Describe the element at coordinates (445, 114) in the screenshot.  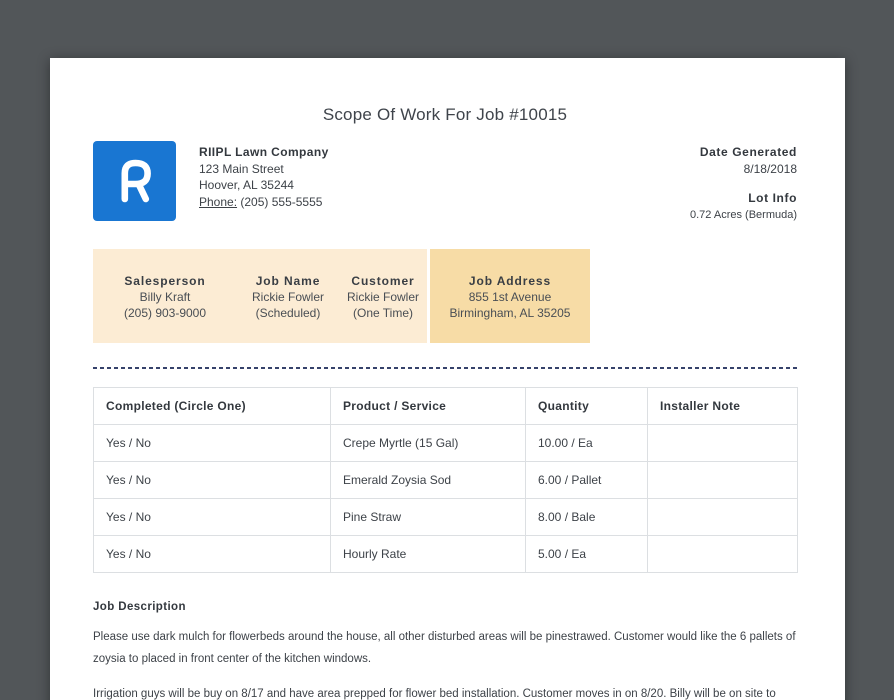
I see `document-title: Scope Of Work For Job #10015` at that location.